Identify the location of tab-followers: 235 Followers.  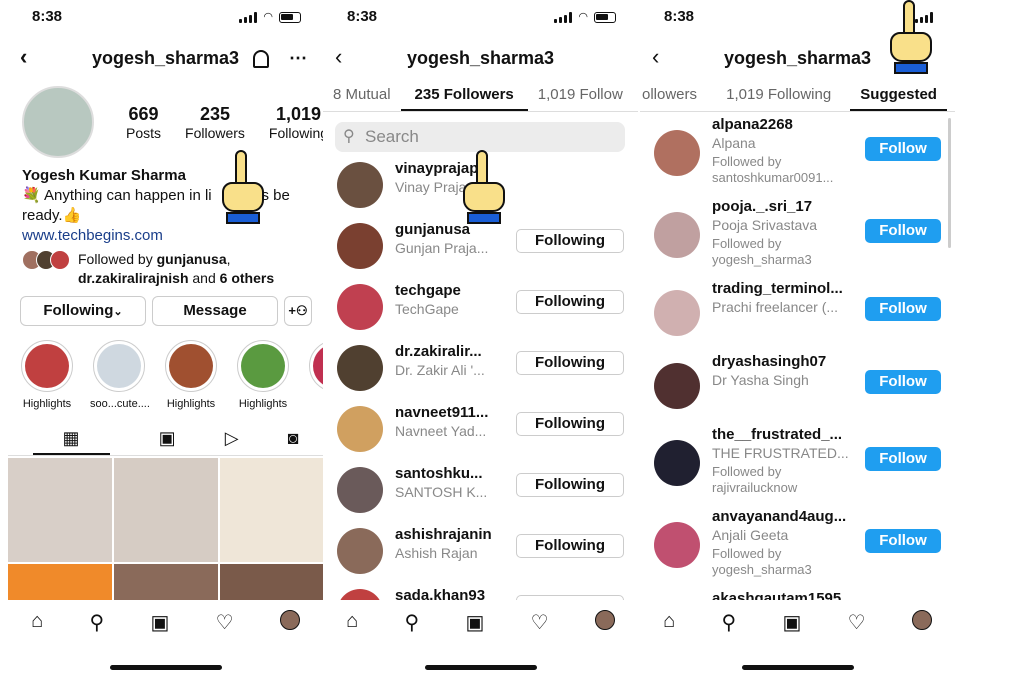
(464, 95).